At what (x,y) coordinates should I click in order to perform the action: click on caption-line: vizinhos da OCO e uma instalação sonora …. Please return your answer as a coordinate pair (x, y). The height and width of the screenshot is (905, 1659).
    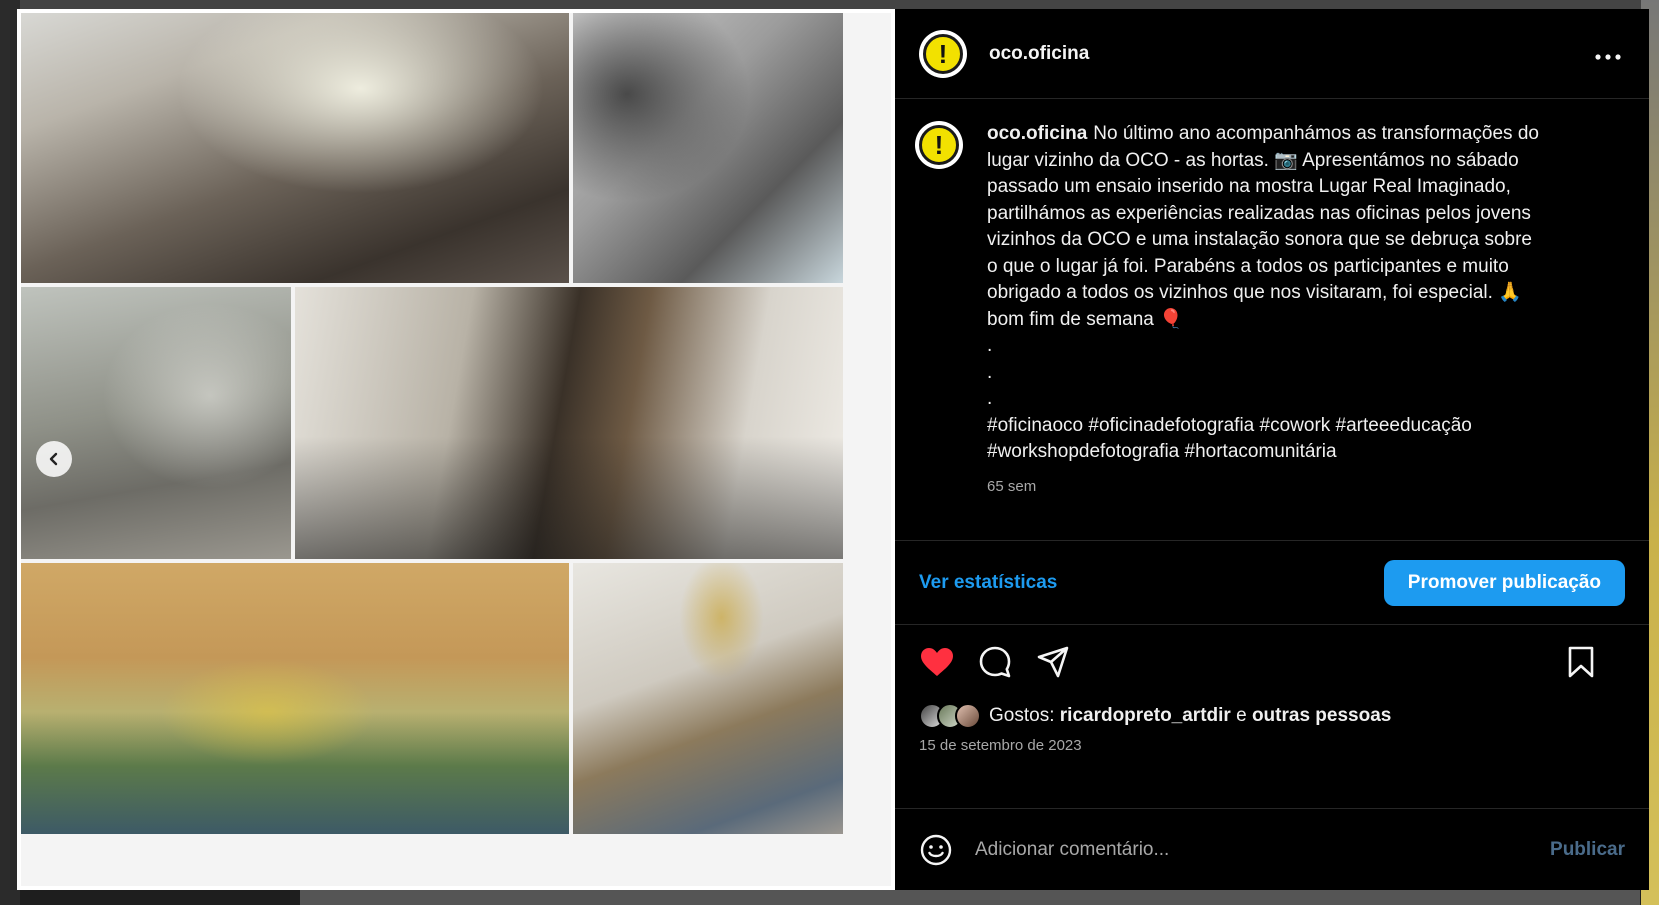
    Looking at the image, I should click on (1259, 239).